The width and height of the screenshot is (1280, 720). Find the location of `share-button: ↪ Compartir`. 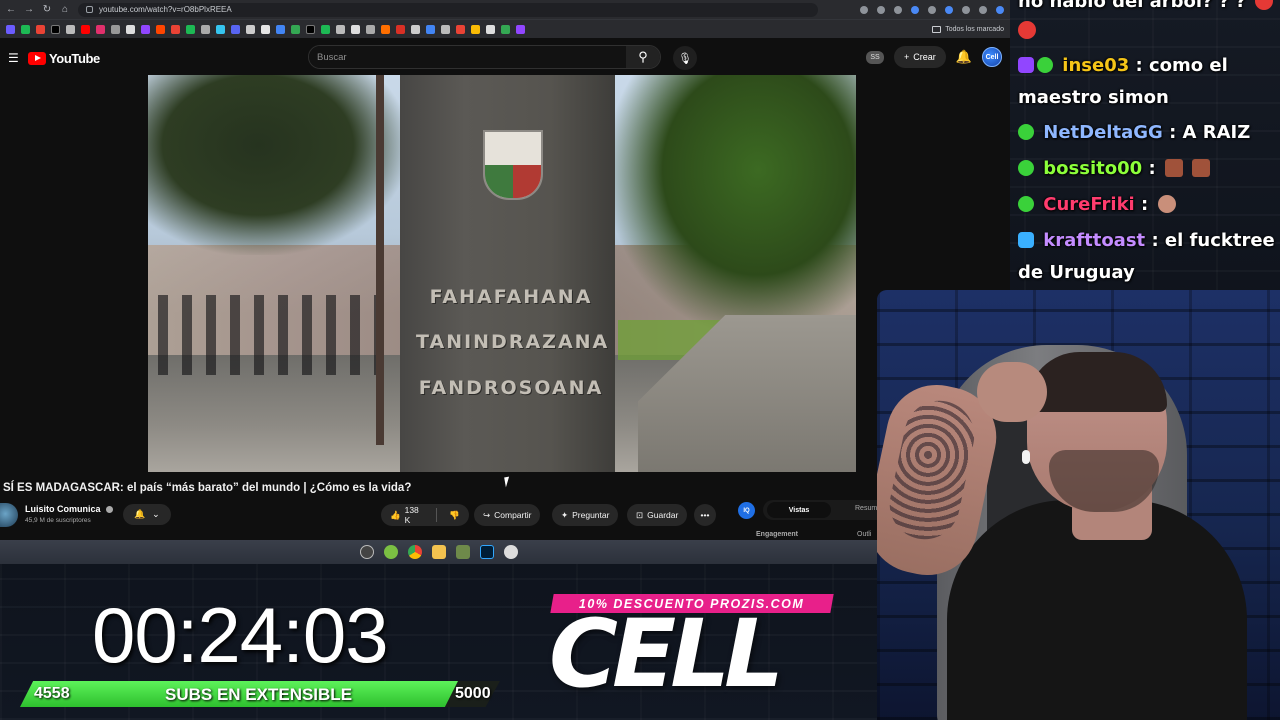

share-button: ↪ Compartir is located at coordinates (507, 515).